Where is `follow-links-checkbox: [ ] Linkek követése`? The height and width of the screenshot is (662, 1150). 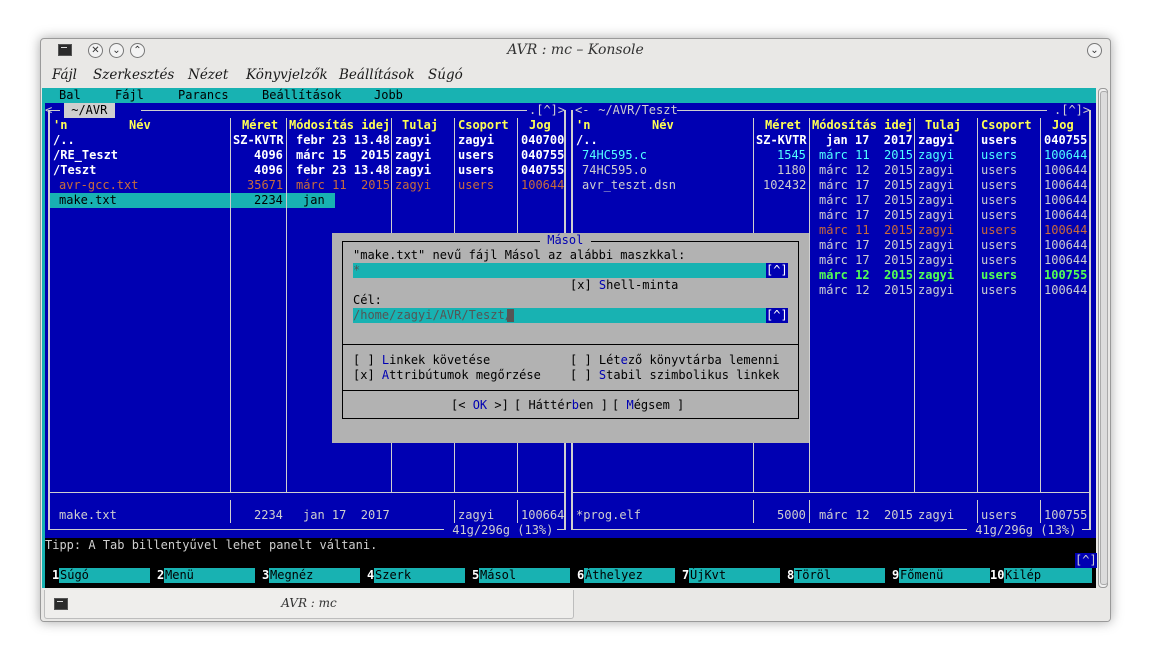 follow-links-checkbox: [ ] Linkek követése is located at coordinates (421, 360).